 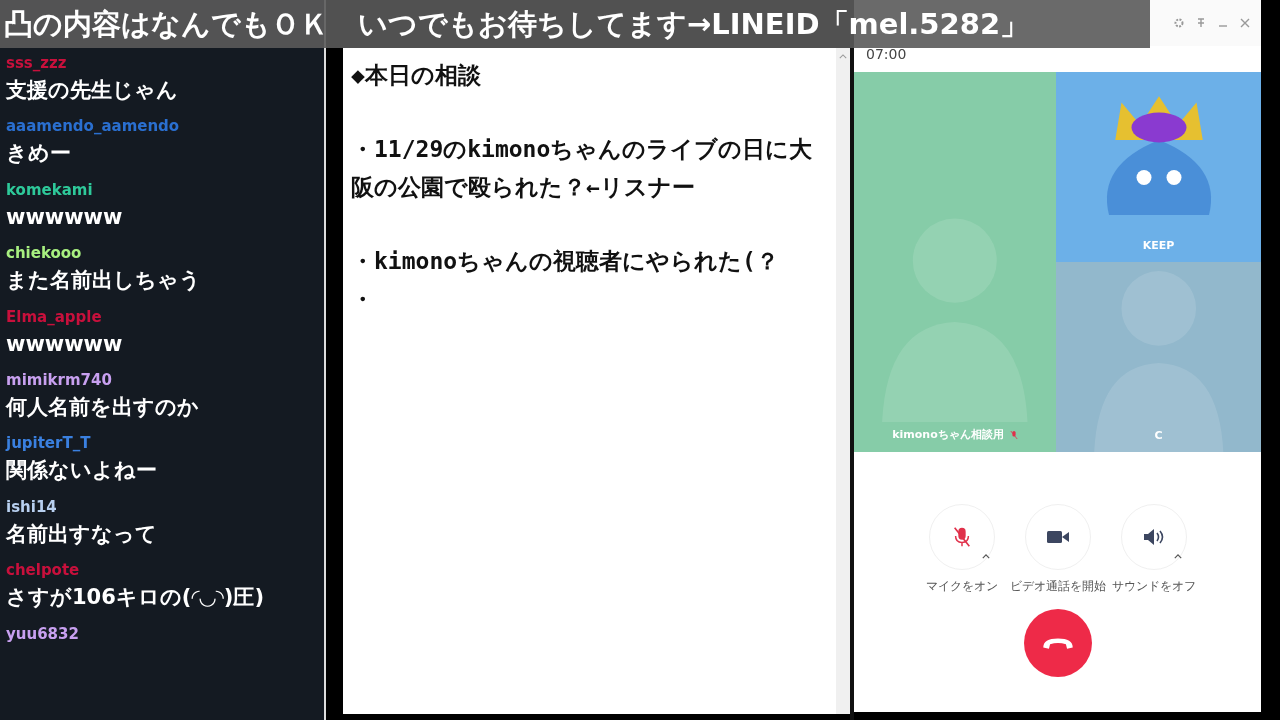 What do you see at coordinates (104, 281) in the screenshot?
I see `chat-message: また名前出しちゃう` at bounding box center [104, 281].